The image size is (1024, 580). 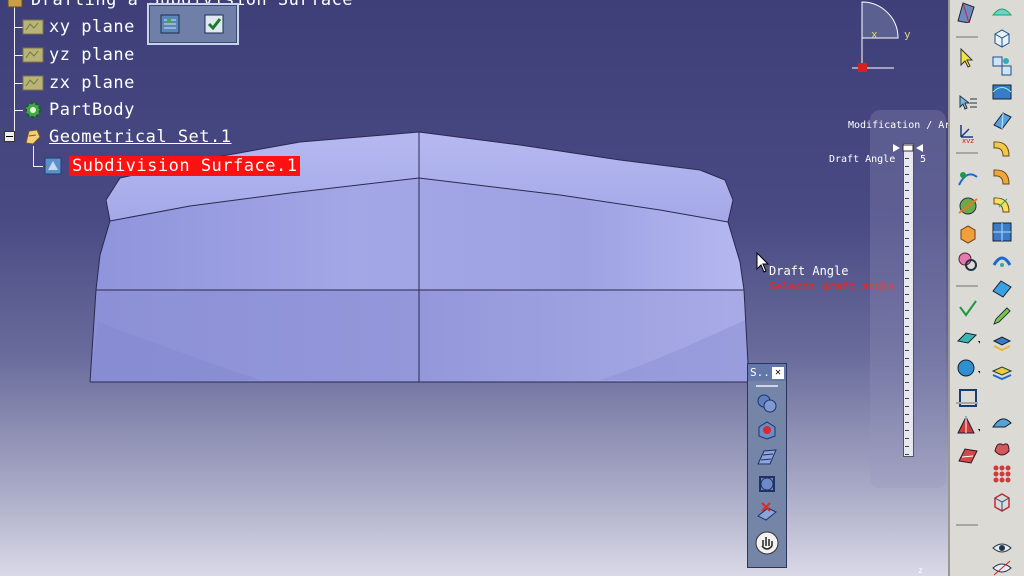 I want to click on eye-hide-icon, so click(x=1002, y=568).